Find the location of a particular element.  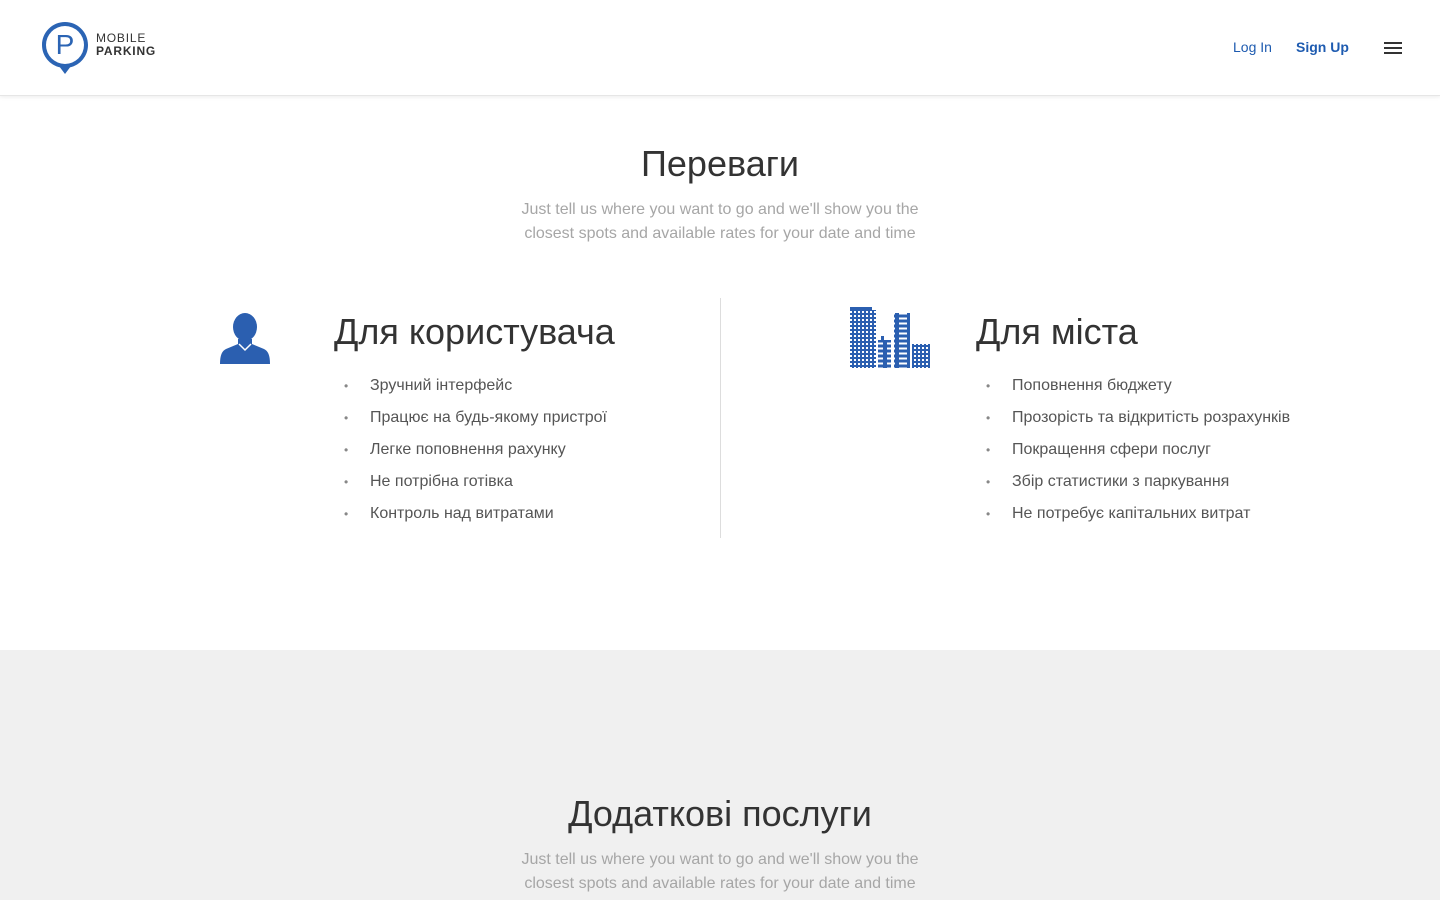

city-buildings-icon is located at coordinates (890, 337).